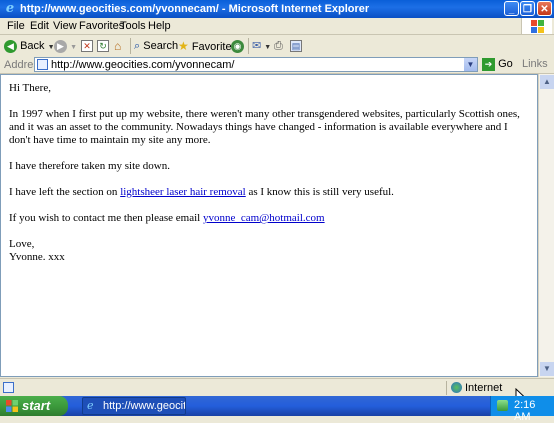 This screenshot has height=423, width=554. What do you see at coordinates (37, 257) in the screenshot?
I see `signature: Yvonne. xxx` at bounding box center [37, 257].